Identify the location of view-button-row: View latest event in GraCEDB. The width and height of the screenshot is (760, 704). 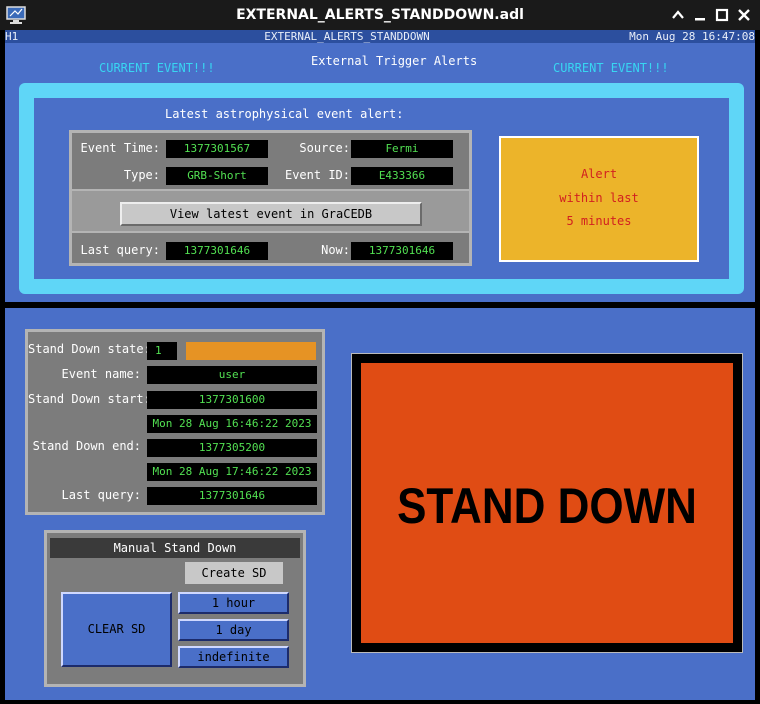
(270, 211).